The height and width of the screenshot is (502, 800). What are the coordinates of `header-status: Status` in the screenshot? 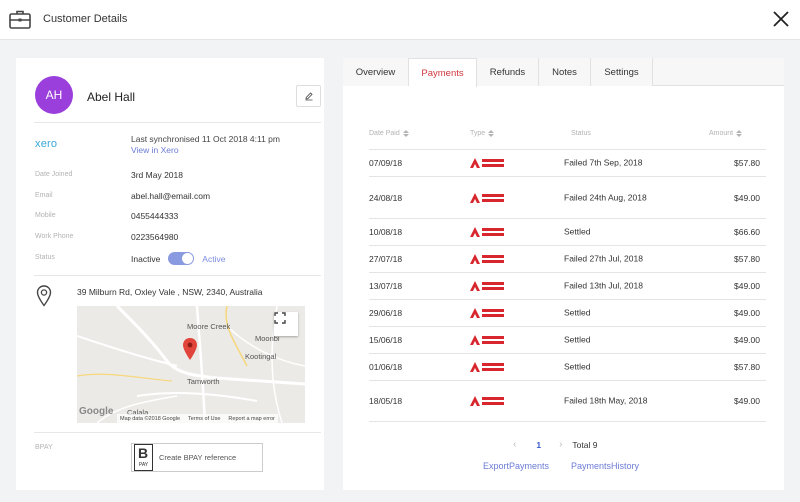 It's located at (581, 133).